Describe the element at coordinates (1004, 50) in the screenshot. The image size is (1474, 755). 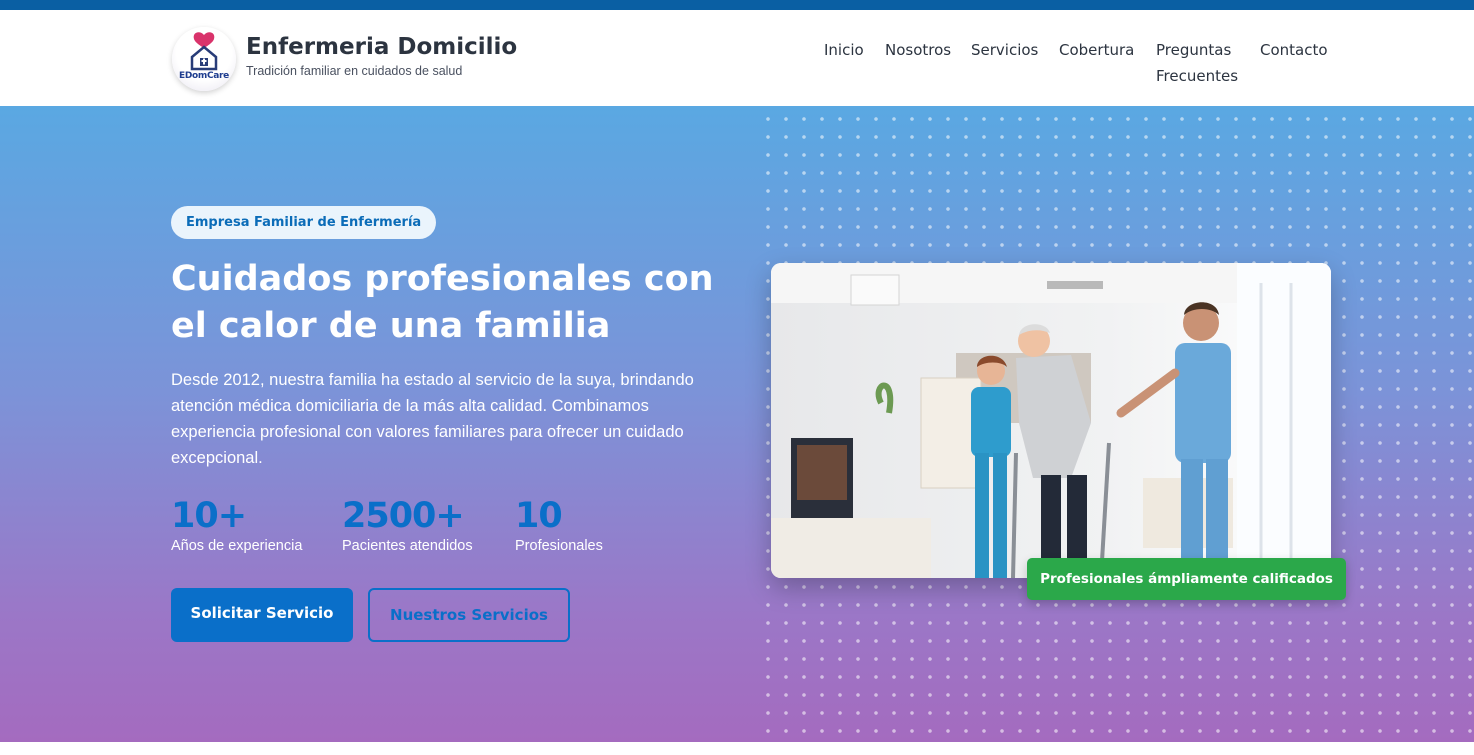
I see `nav-servicios: Servicios` at that location.